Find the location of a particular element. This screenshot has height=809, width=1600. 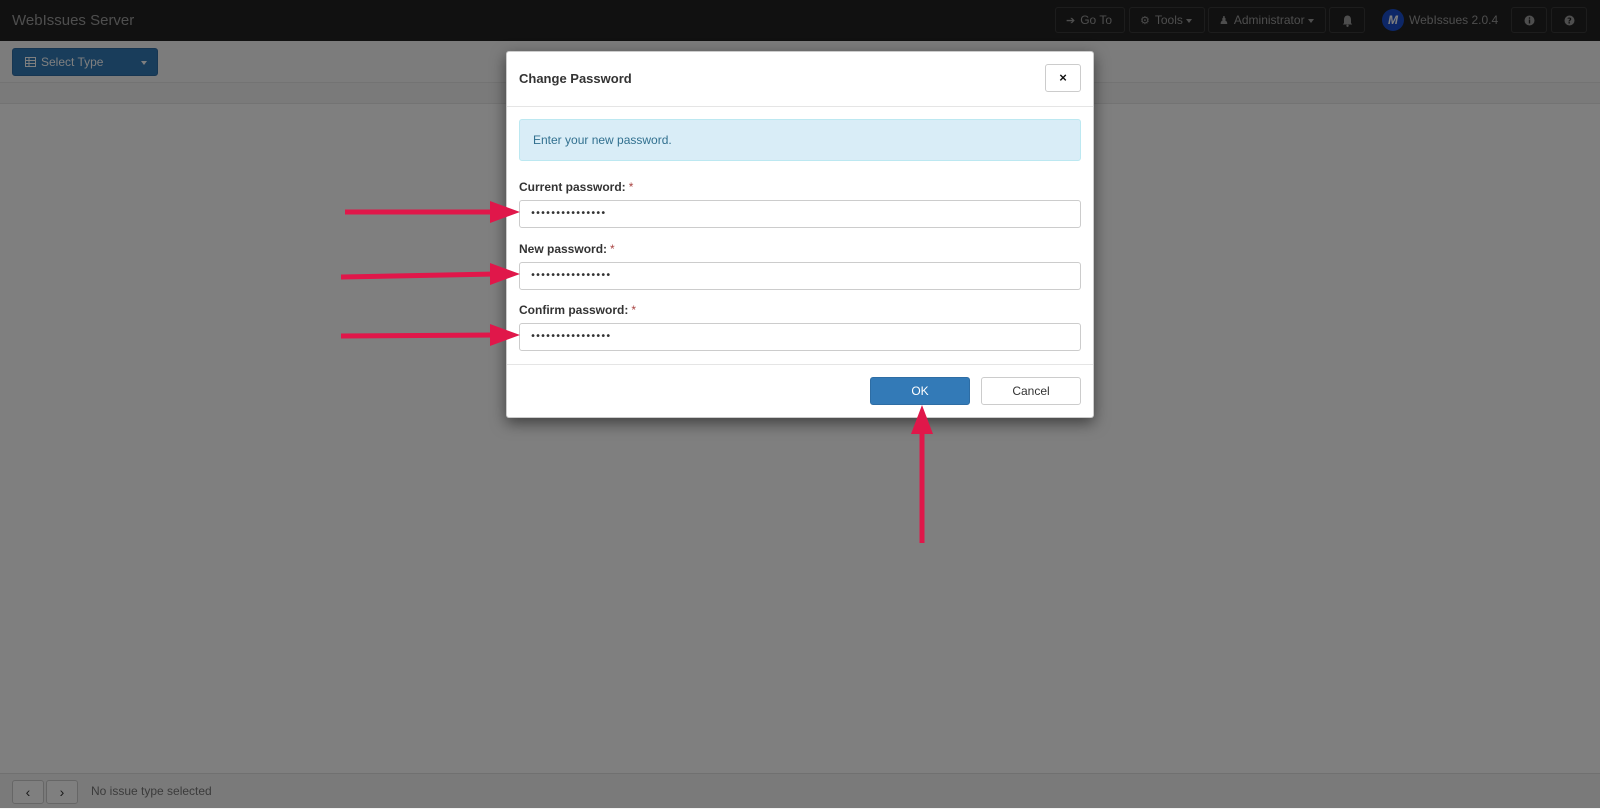

dialog-footer: OK Cancel is located at coordinates (800, 391).